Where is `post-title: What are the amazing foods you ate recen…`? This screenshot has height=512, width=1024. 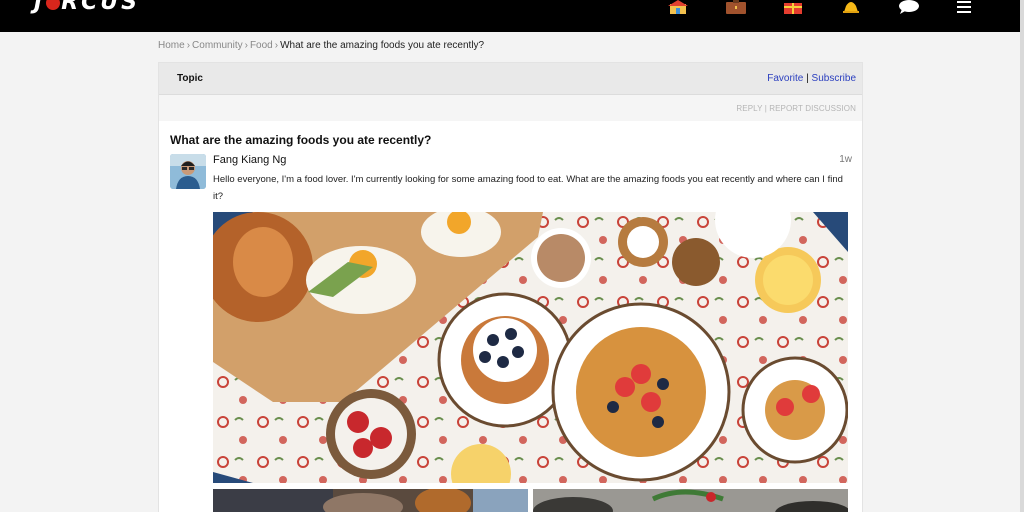
post-title: What are the amazing foods you ate recen… is located at coordinates (301, 140).